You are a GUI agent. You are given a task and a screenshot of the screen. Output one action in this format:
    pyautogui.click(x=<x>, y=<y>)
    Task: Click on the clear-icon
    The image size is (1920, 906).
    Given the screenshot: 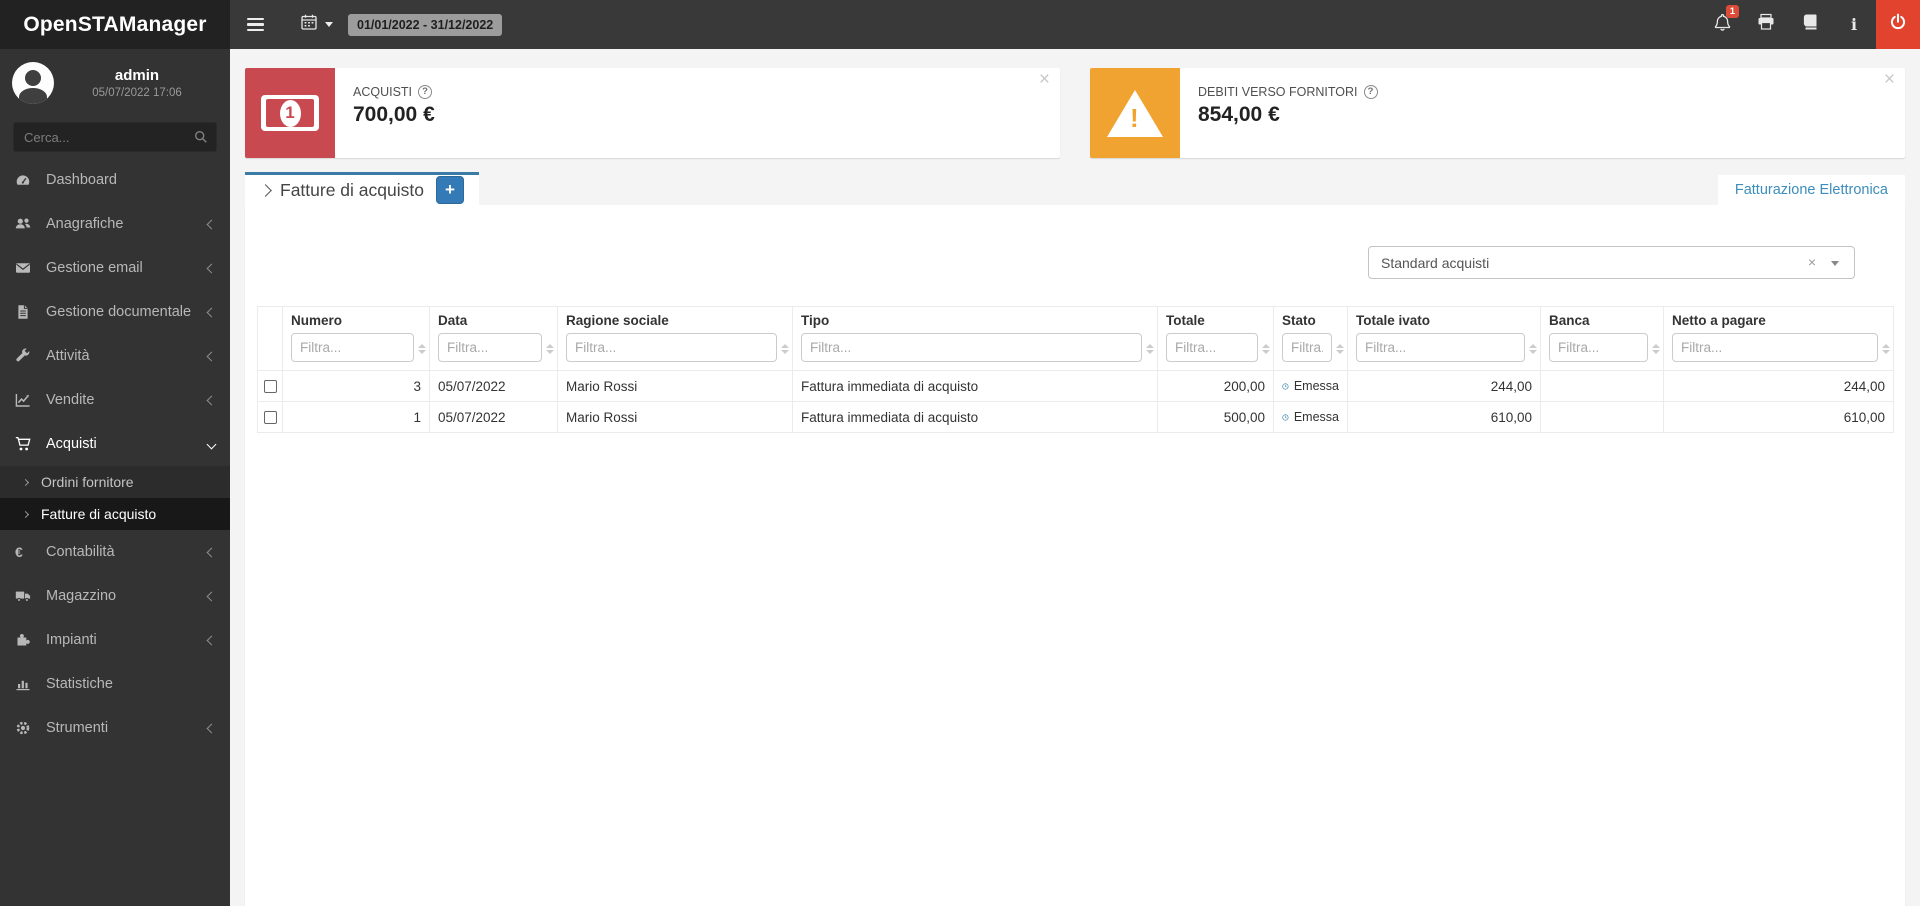 What is the action you would take?
    pyautogui.click(x=1812, y=262)
    